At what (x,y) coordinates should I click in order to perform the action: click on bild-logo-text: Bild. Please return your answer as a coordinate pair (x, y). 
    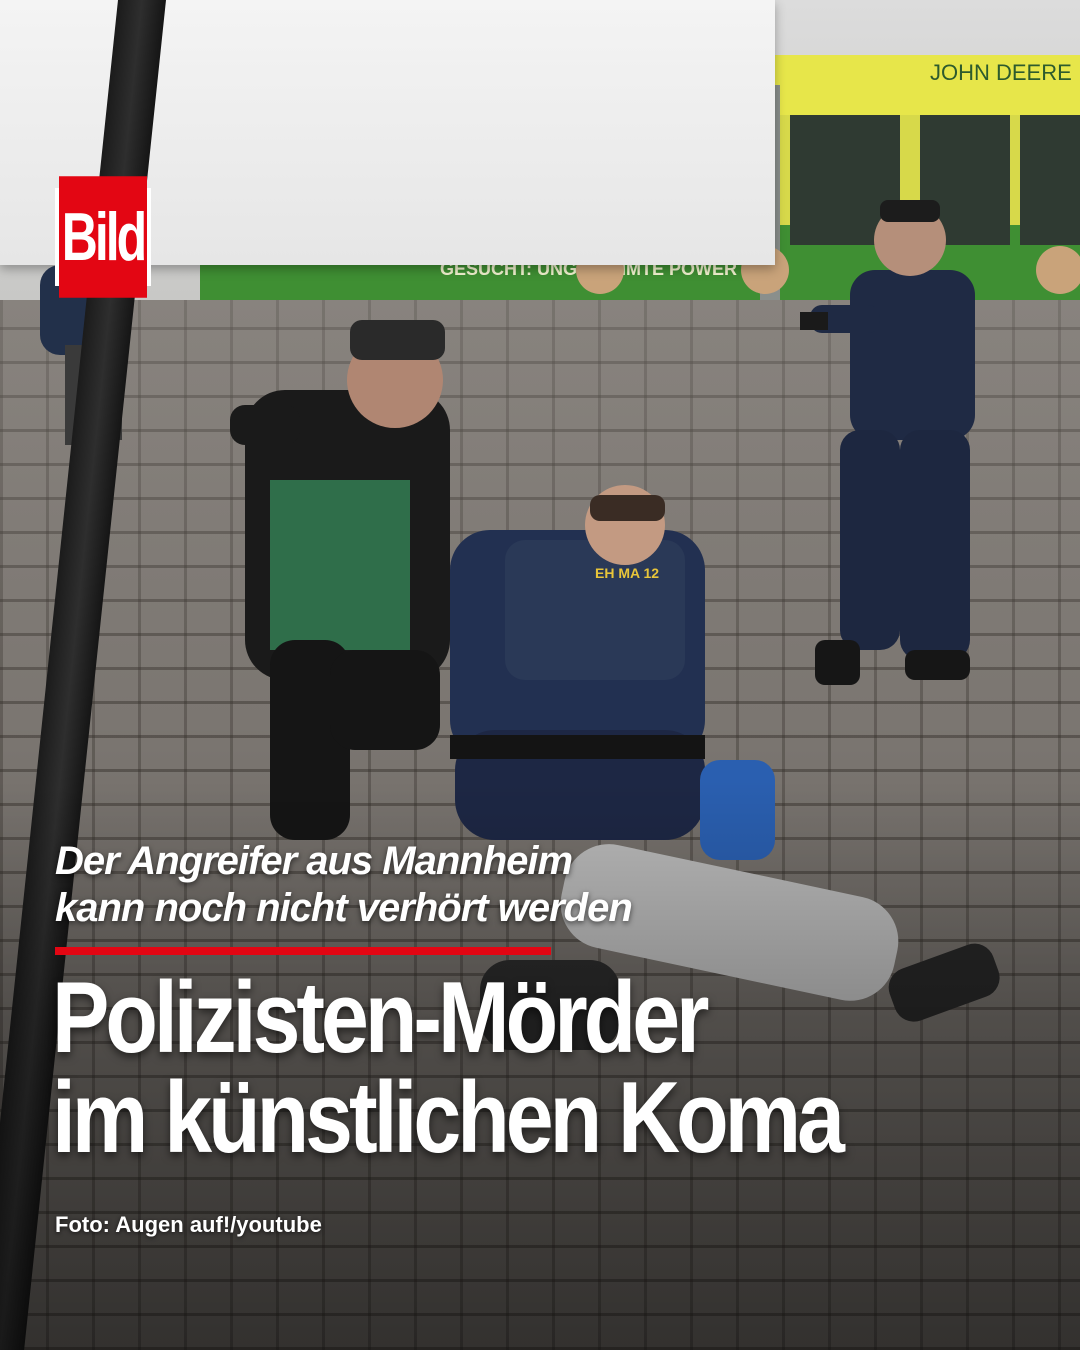
    Looking at the image, I should click on (103, 237).